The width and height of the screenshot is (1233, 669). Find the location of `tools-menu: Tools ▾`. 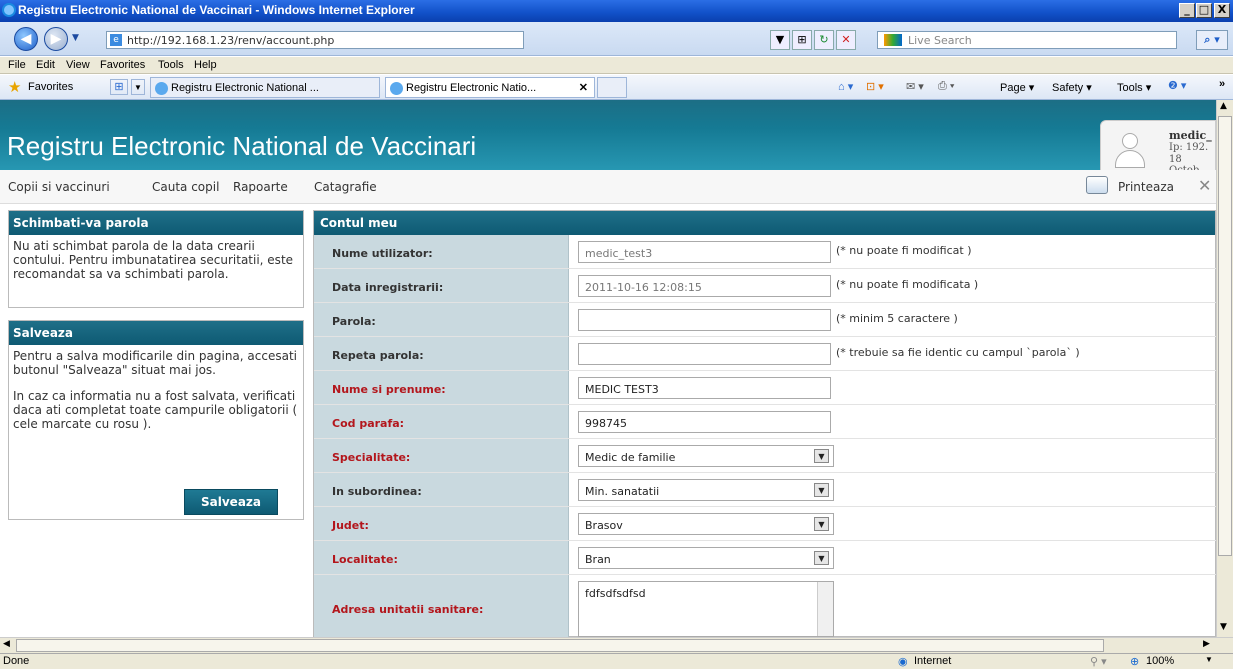

tools-menu: Tools ▾ is located at coordinates (1134, 87).